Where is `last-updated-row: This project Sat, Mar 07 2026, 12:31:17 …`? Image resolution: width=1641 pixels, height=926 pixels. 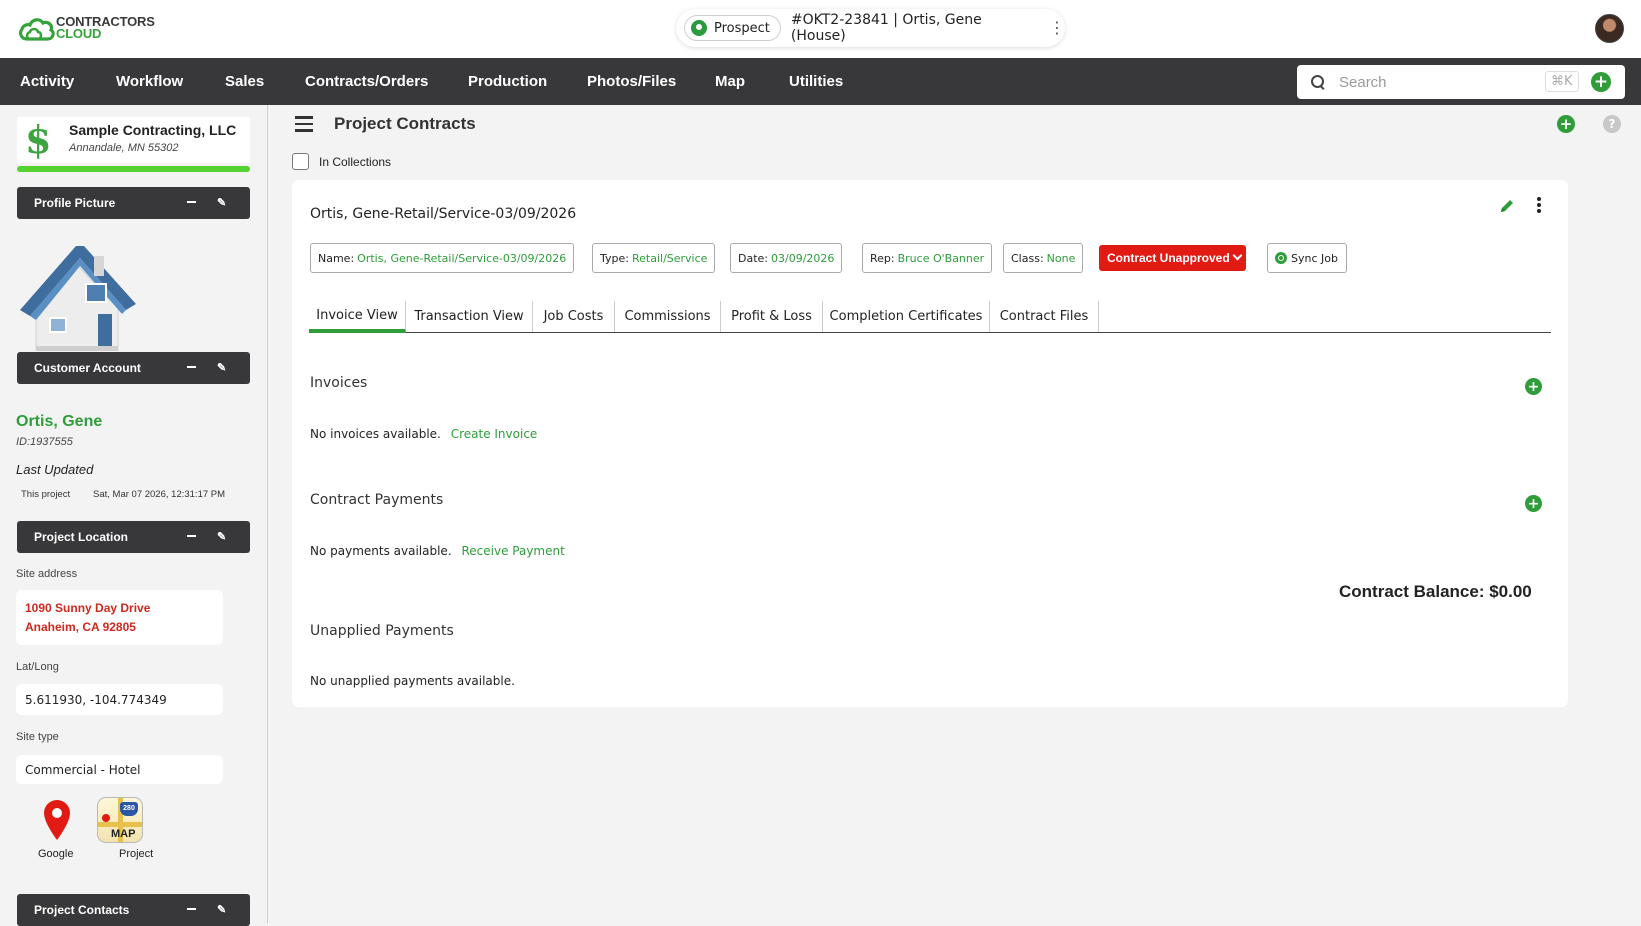
last-updated-row: This project Sat, Mar 07 2026, 12:31:17 … is located at coordinates (123, 494).